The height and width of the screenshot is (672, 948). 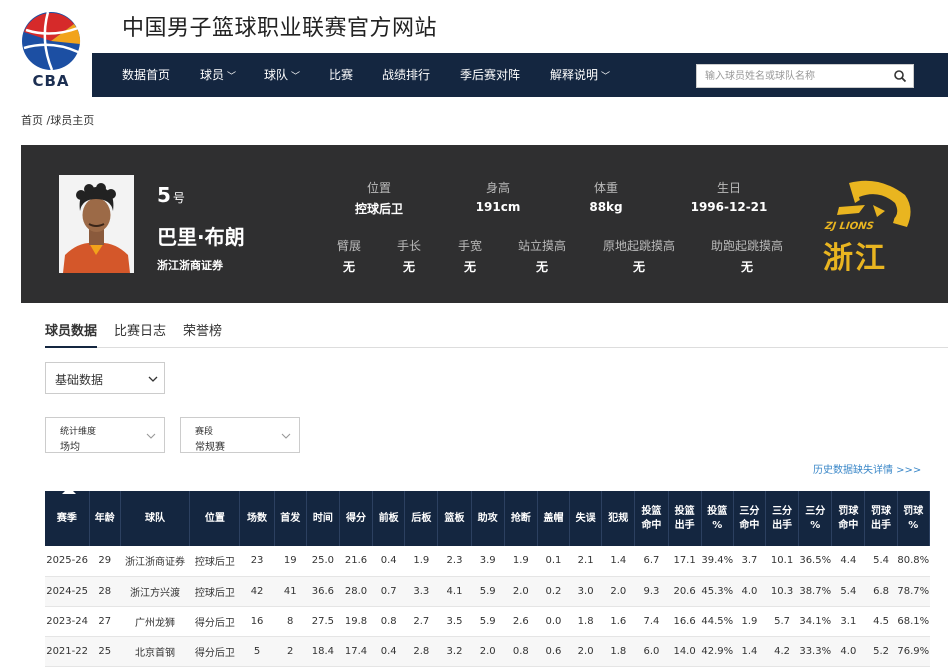 What do you see at coordinates (240, 435) in the screenshot?
I see `stage-select: 赛段 常规赛` at bounding box center [240, 435].